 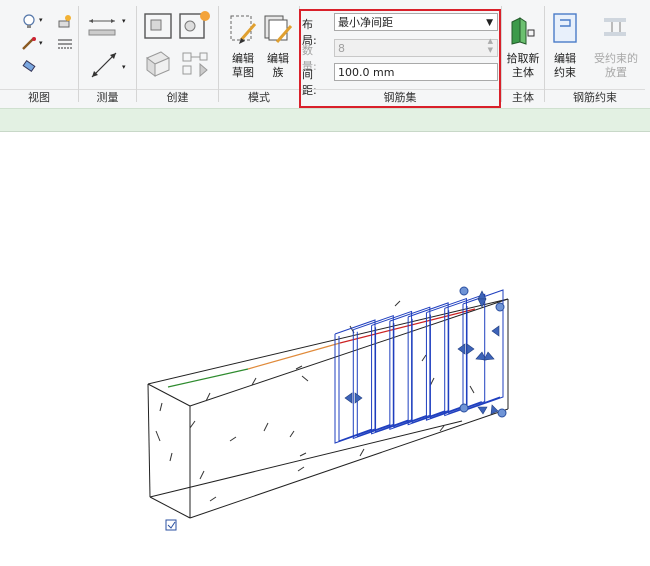 What do you see at coordinates (565, 28) in the screenshot?
I see `edit-constraints-icon` at bounding box center [565, 28].